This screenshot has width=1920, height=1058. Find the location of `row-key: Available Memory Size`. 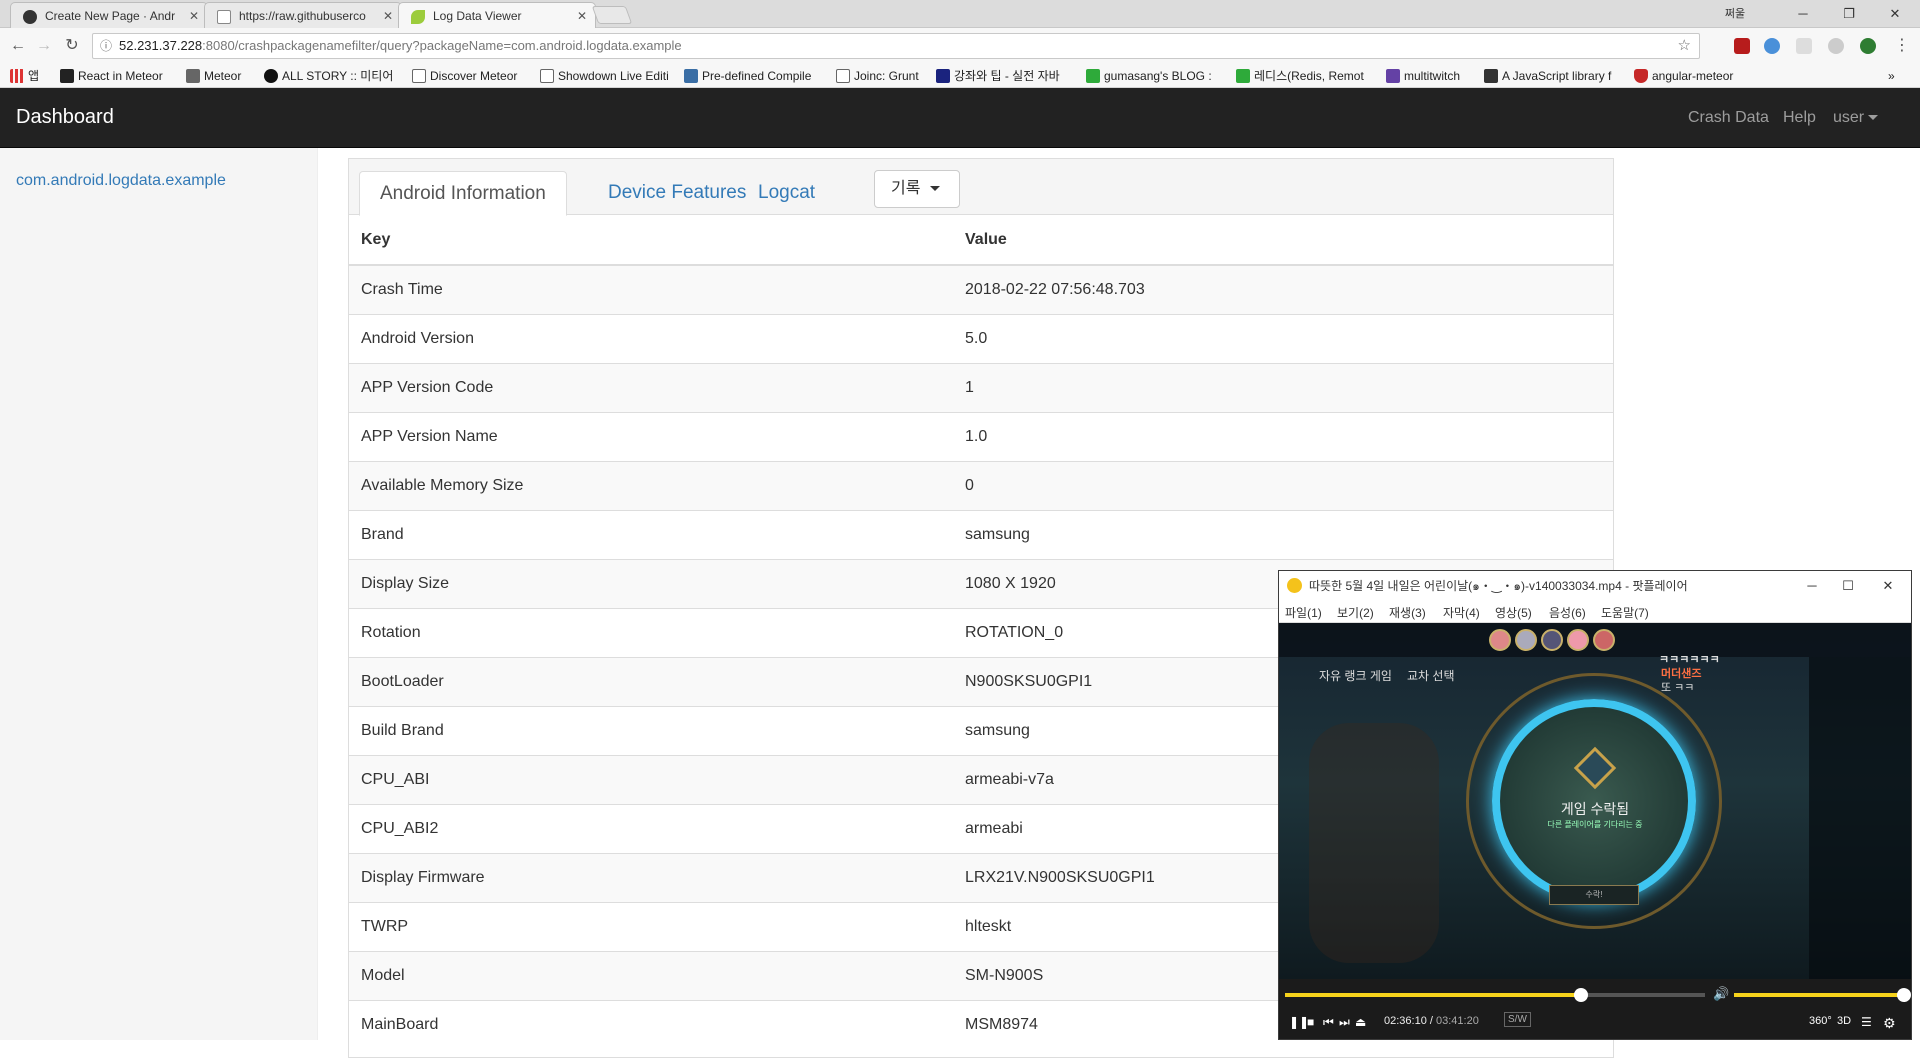

row-key: Available Memory Size is located at coordinates (653, 485).